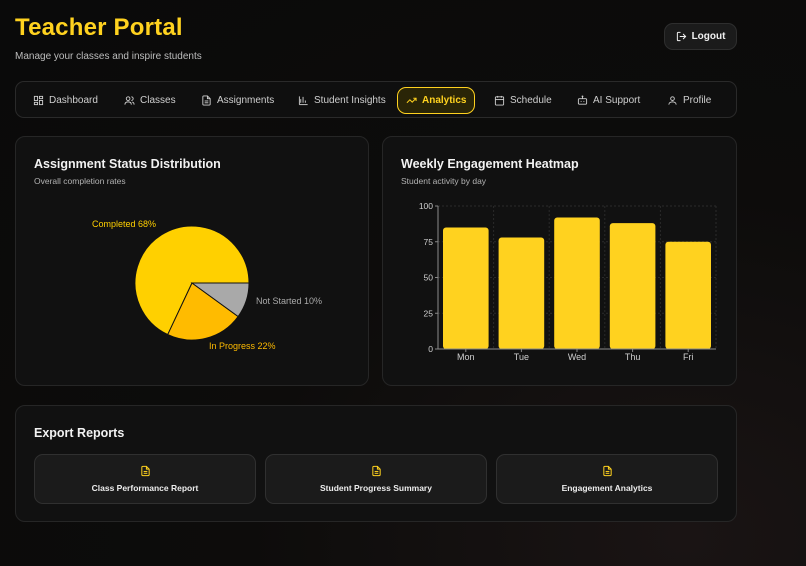  Describe the element at coordinates (430, 349) in the screenshot. I see `y-tick-label: 0` at that location.